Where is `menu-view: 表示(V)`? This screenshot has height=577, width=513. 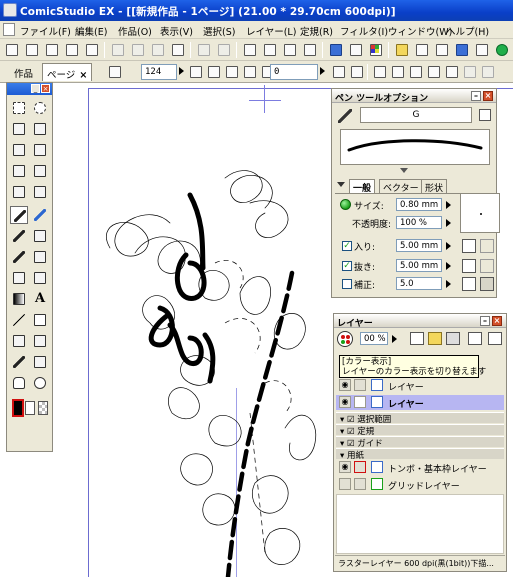 menu-view: 表示(V) is located at coordinates (176, 31).